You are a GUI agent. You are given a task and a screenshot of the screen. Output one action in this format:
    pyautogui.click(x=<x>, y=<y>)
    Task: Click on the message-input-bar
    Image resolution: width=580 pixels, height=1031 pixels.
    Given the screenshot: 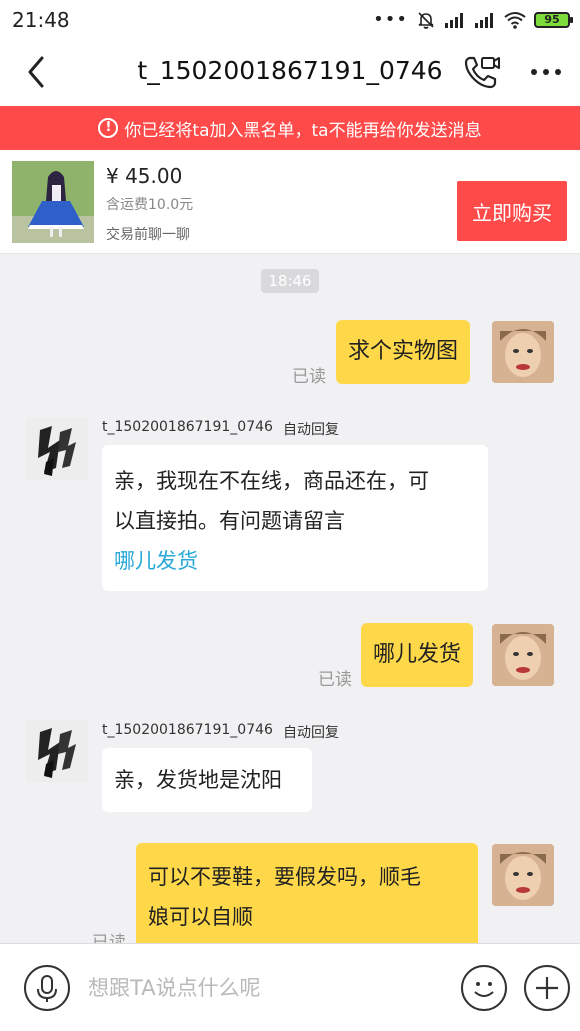 What is the action you would take?
    pyautogui.click(x=290, y=987)
    